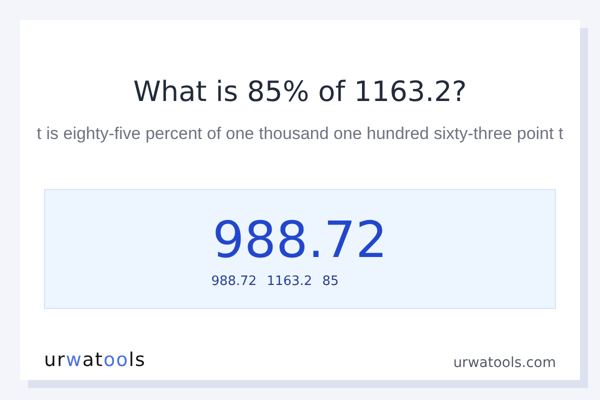 The width and height of the screenshot is (600, 400). I want to click on result-number: 1163.2, so click(289, 281).